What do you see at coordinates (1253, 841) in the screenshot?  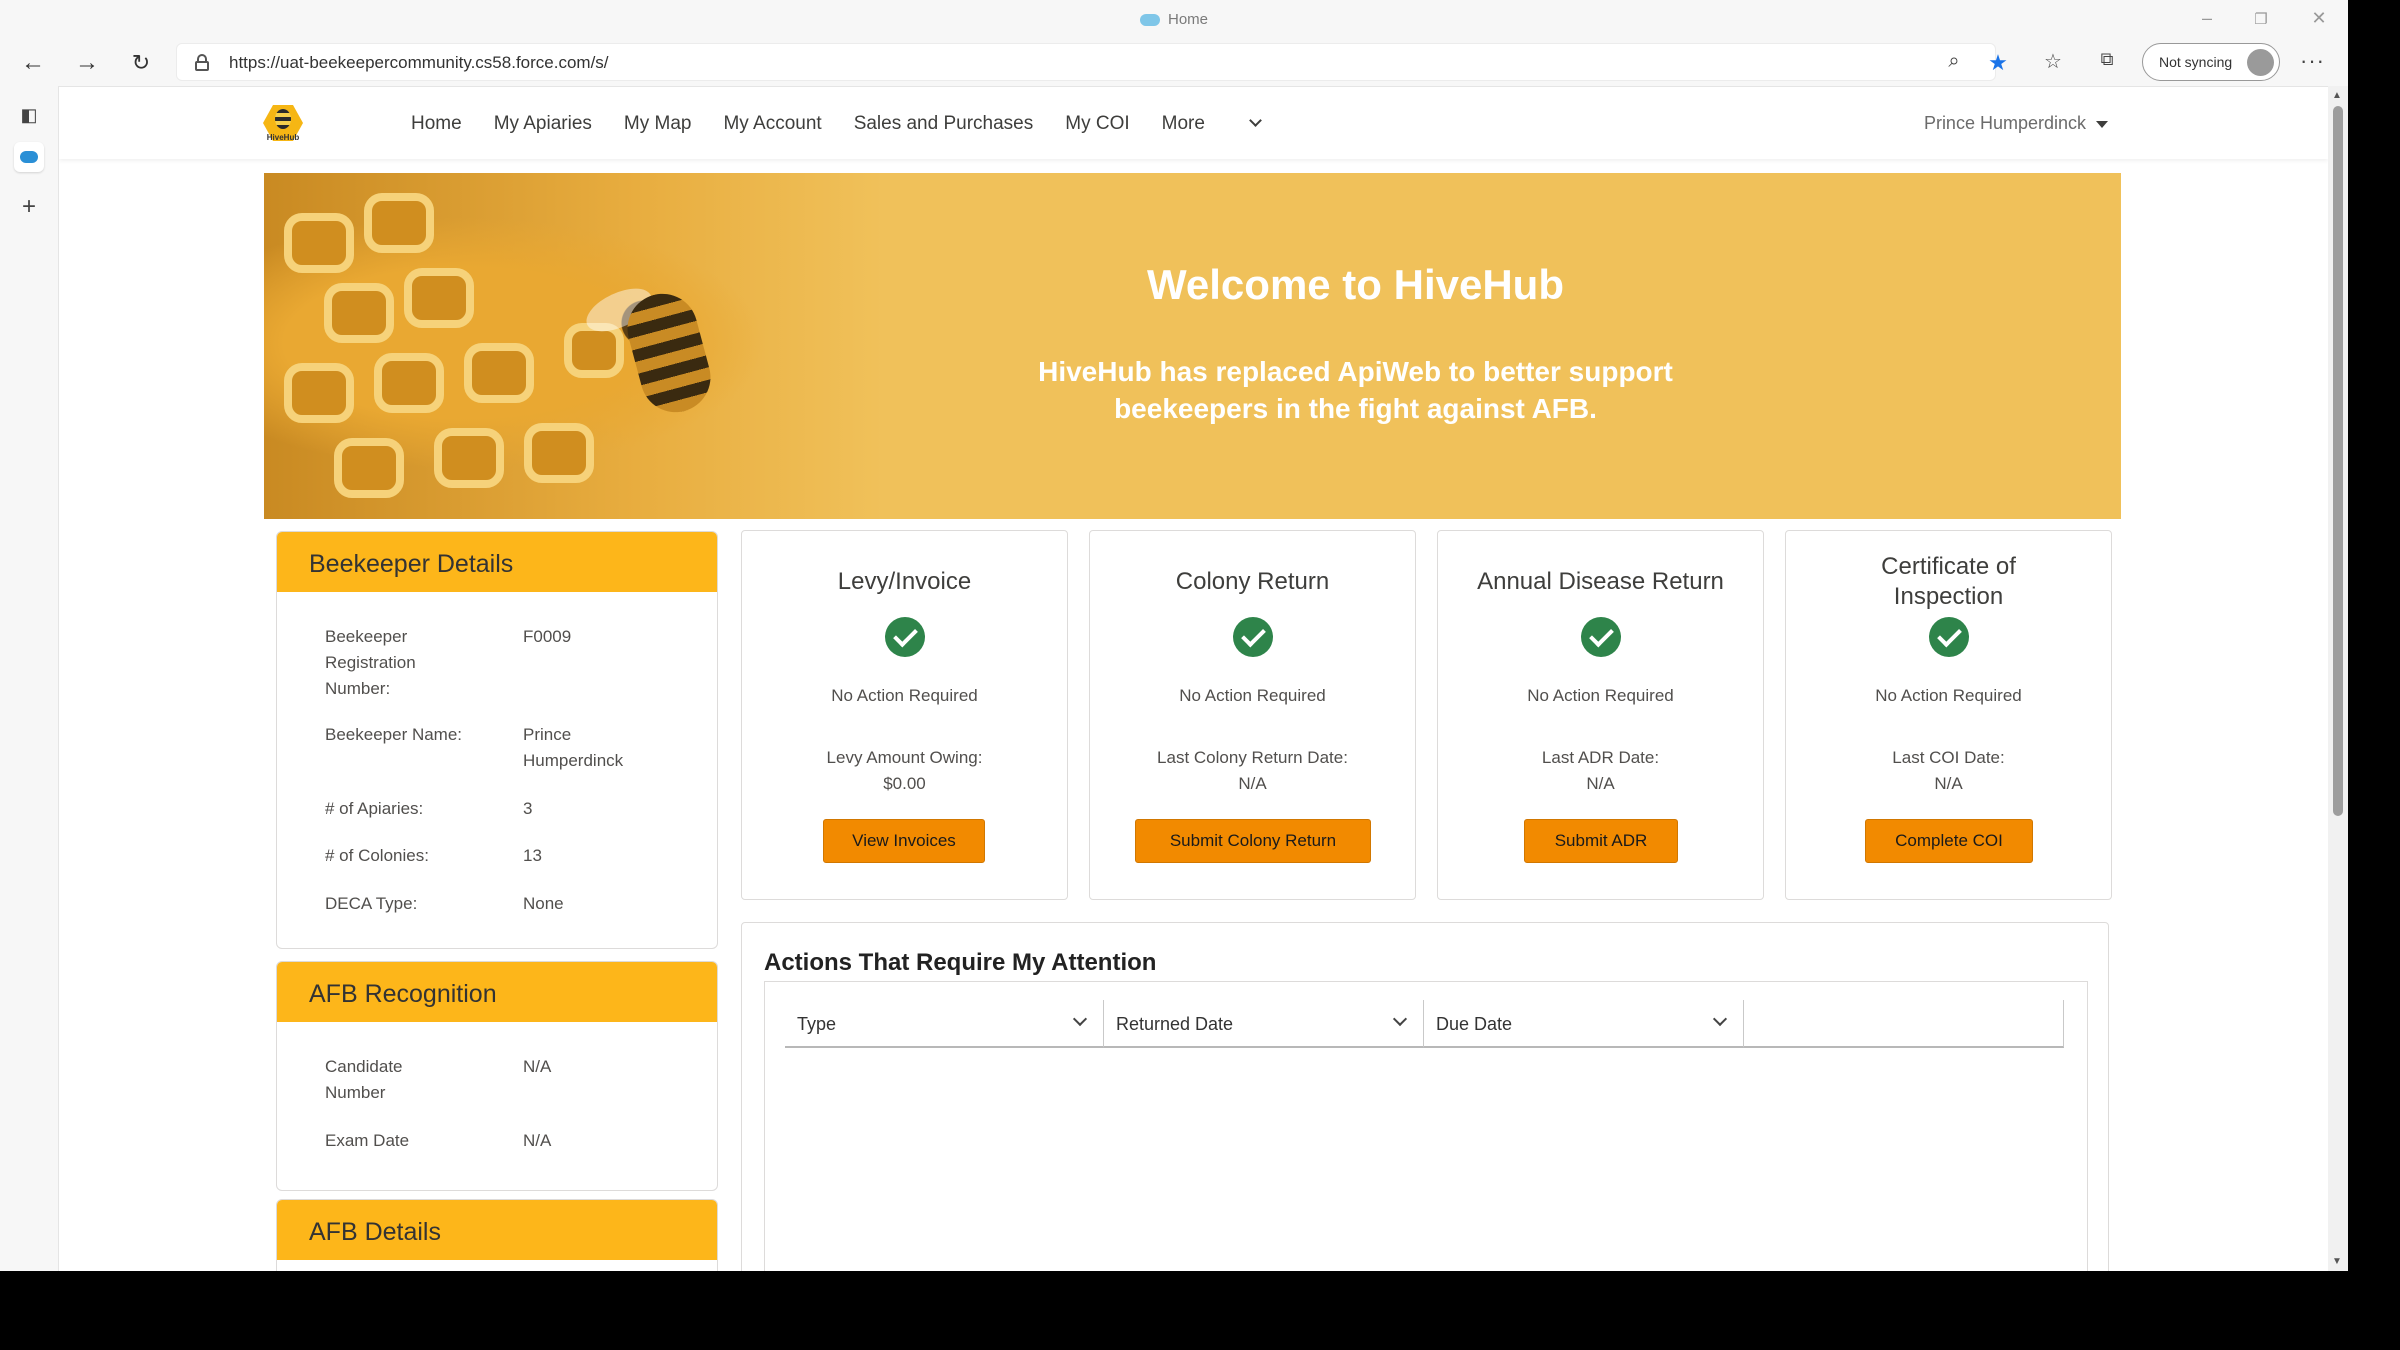 I see `submit-colony-return-button: Submit Colony Return` at bounding box center [1253, 841].